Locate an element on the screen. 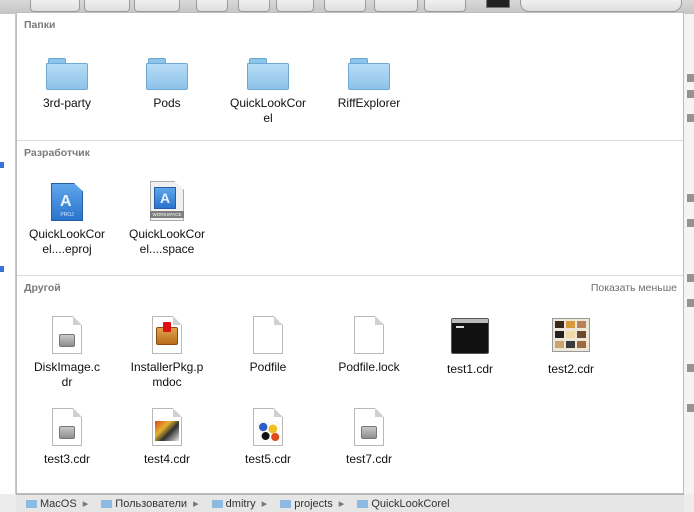  path-item: Пользователи is located at coordinates (144, 504).